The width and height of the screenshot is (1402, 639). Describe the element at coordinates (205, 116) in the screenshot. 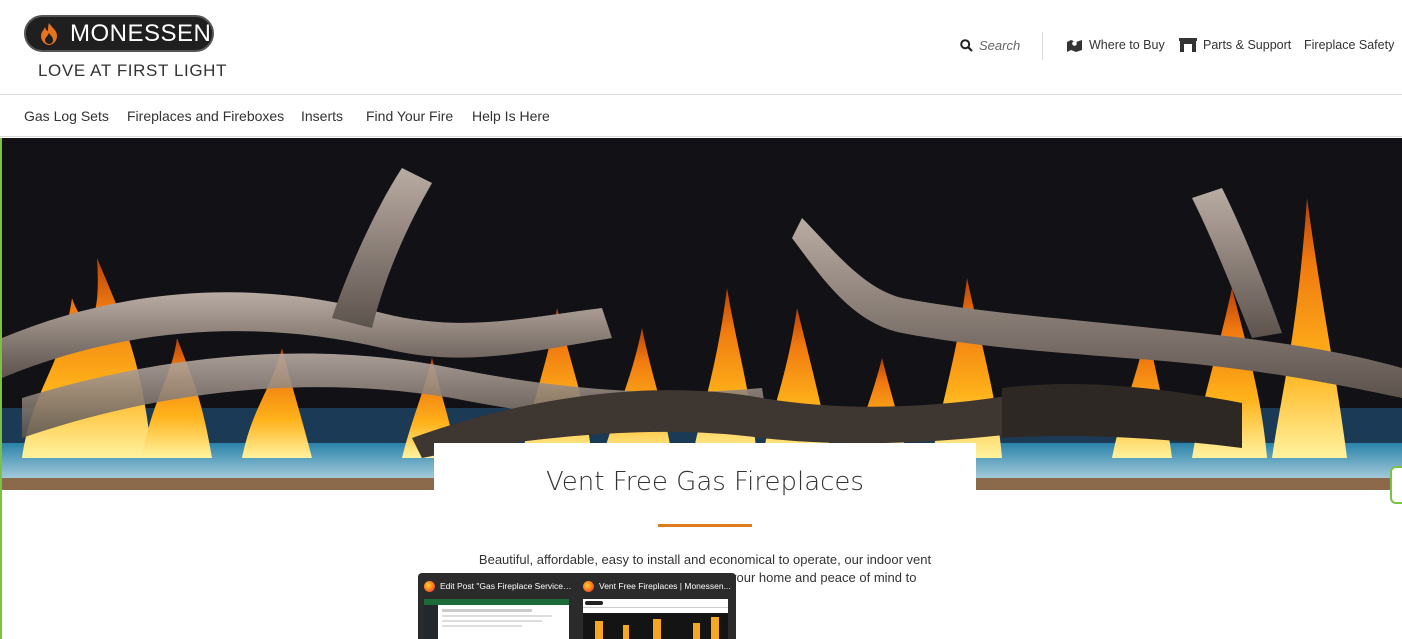

I see `nav-item-fireplaces-fireboxes: Fireplaces and Fireboxes` at that location.